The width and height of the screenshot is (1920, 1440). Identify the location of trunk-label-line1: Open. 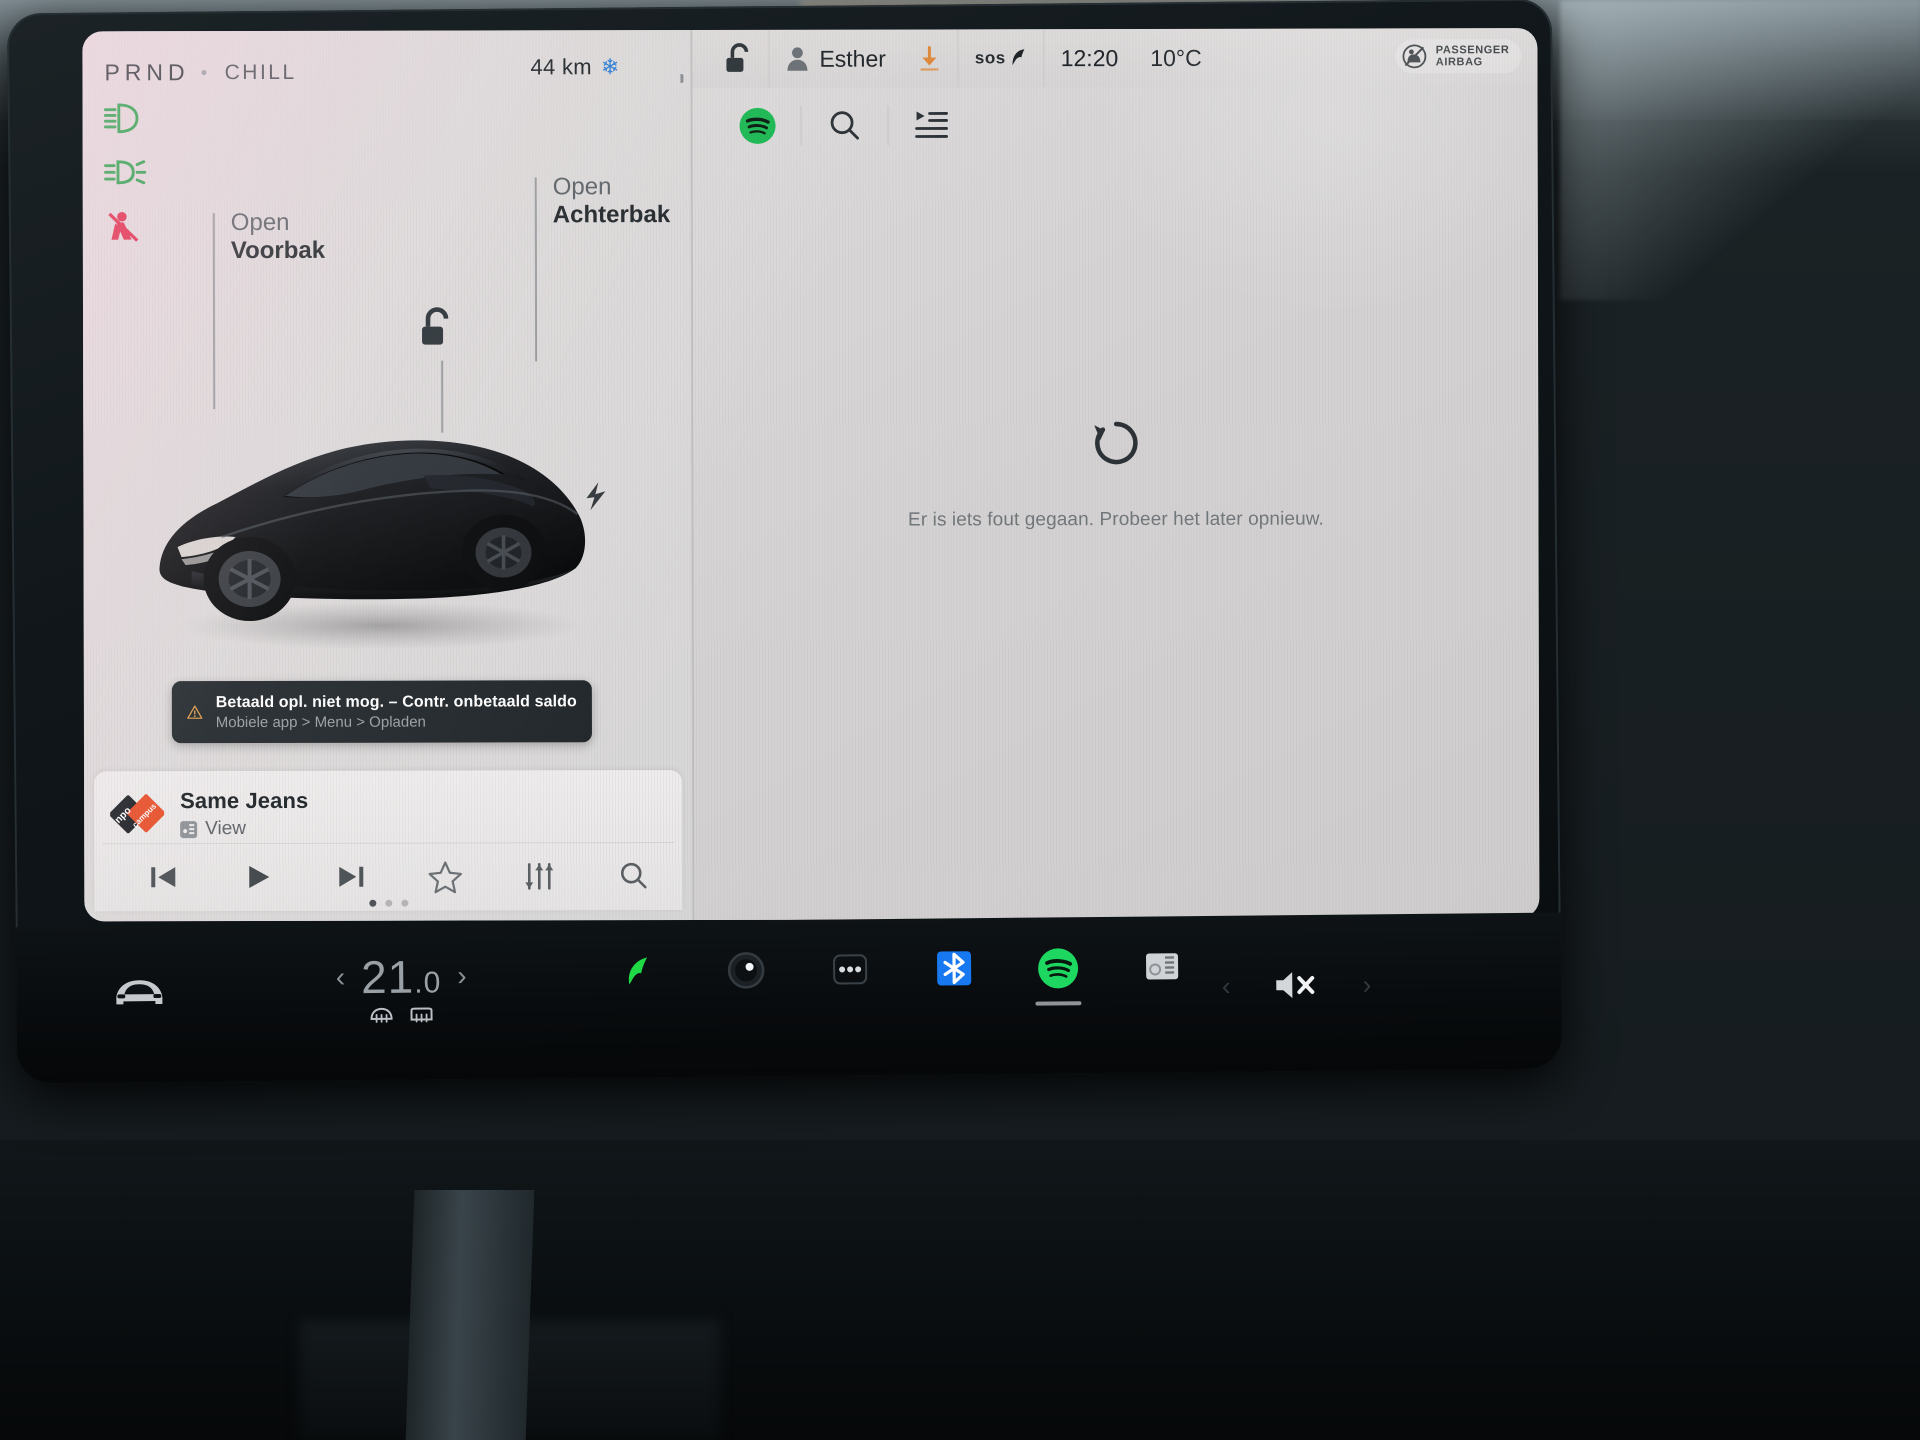
(582, 187).